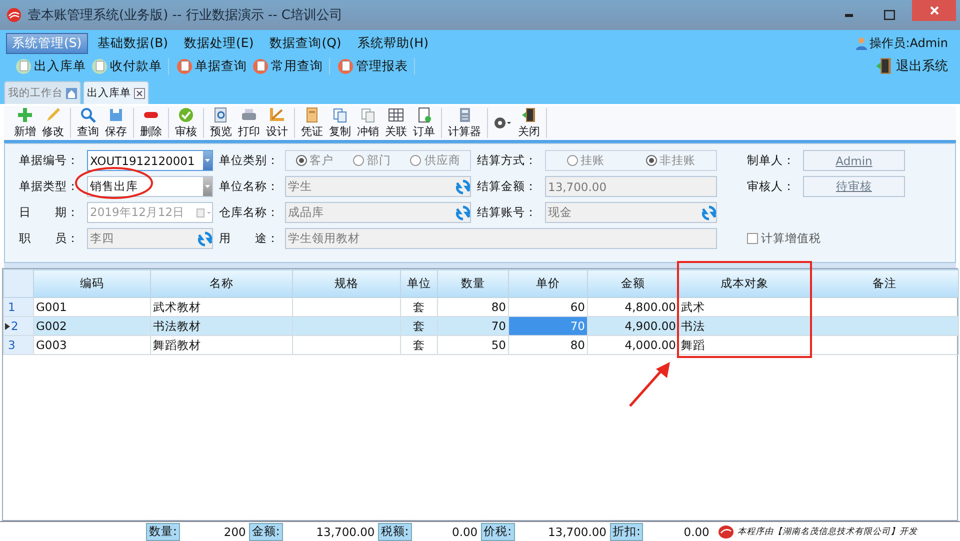 The width and height of the screenshot is (960, 541). I want to click on column-header: 金额, so click(633, 284).